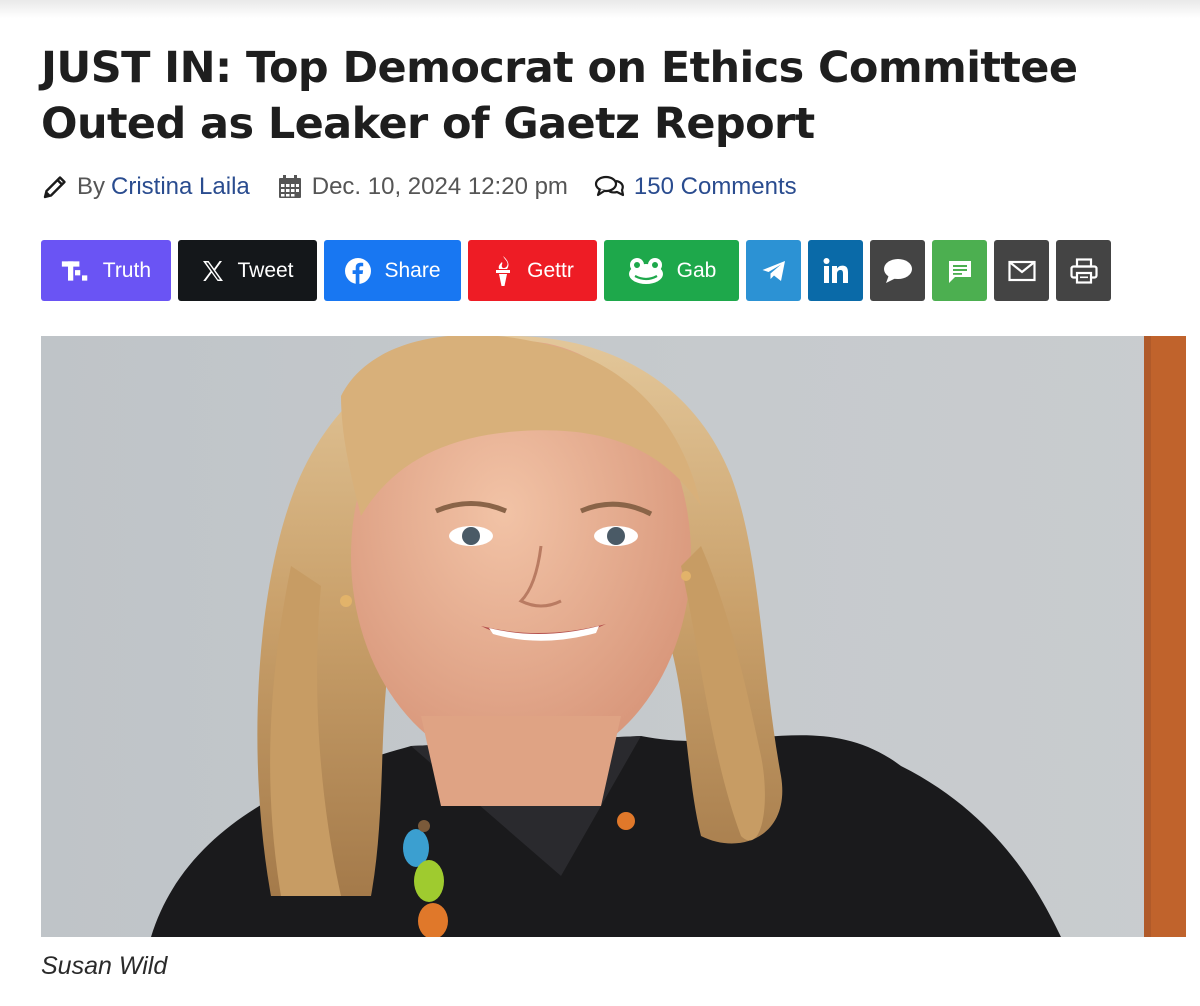  I want to click on email-share-button, so click(1021, 270).